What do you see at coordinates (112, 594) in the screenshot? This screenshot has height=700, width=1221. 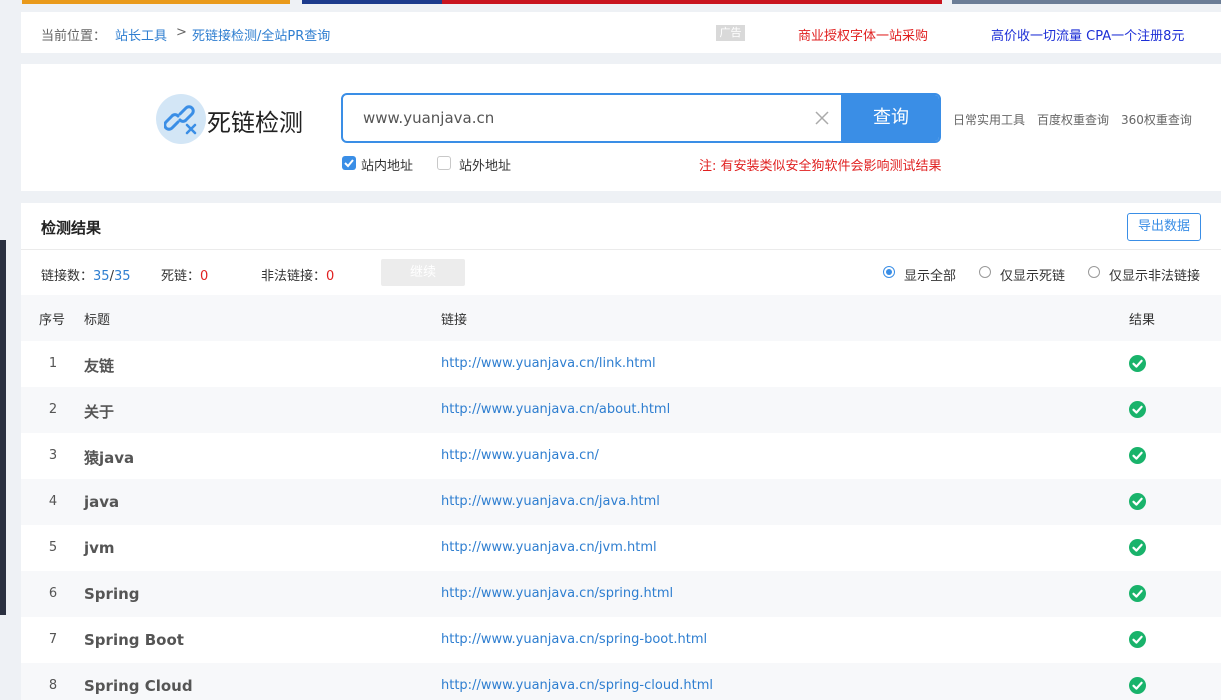 I see `row-title: Spring` at bounding box center [112, 594].